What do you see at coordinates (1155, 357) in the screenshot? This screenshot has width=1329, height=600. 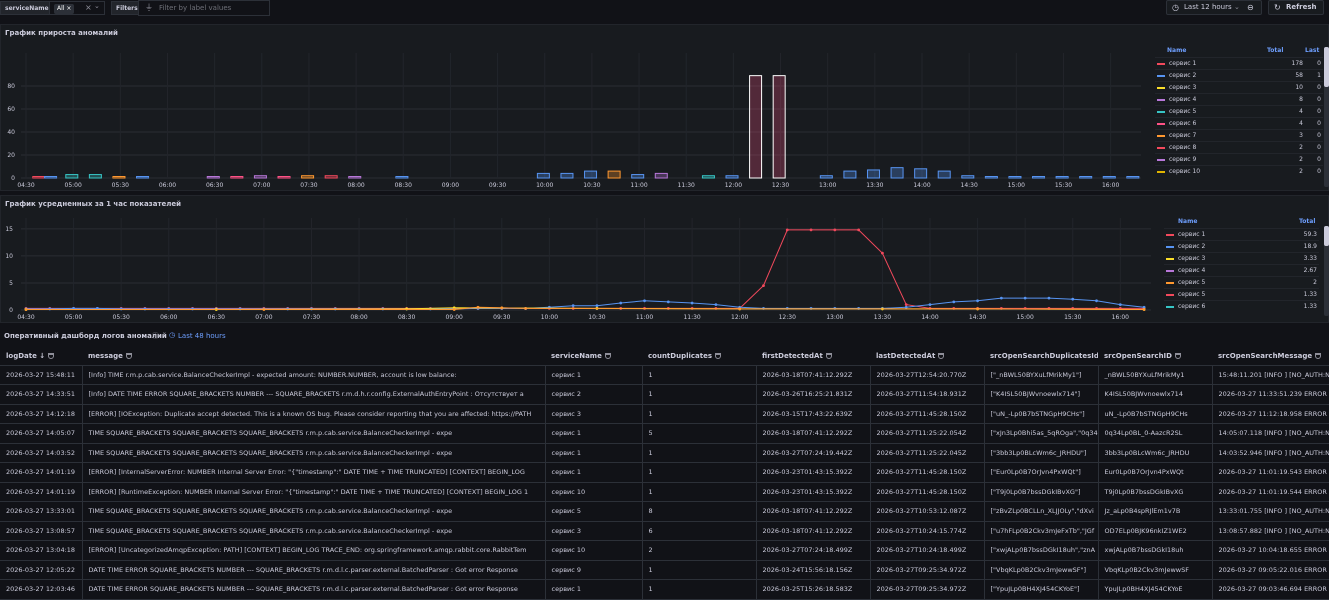 I see `column-header-srcOpenSearchID: srcOpenSearchID` at bounding box center [1155, 357].